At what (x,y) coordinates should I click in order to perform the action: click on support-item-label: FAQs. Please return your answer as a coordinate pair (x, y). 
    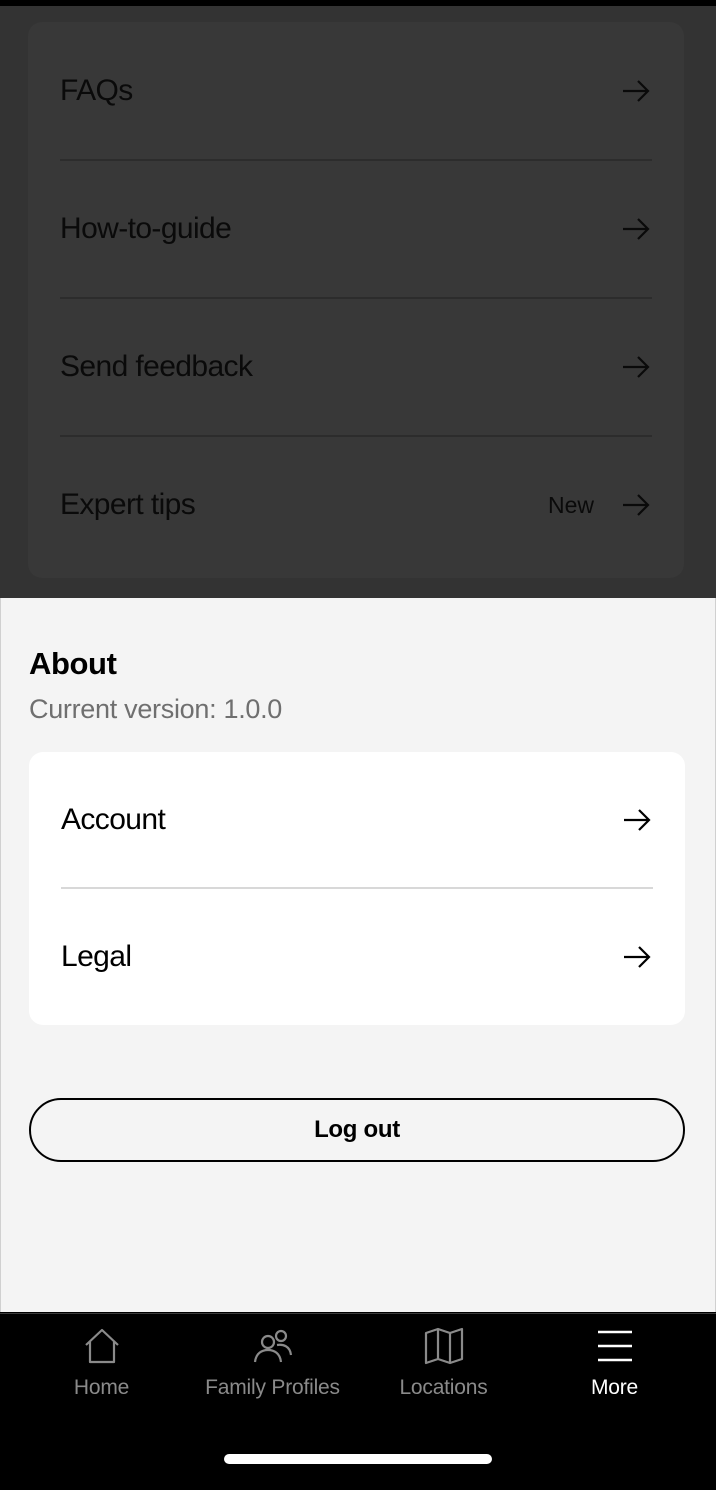
    Looking at the image, I should click on (96, 90).